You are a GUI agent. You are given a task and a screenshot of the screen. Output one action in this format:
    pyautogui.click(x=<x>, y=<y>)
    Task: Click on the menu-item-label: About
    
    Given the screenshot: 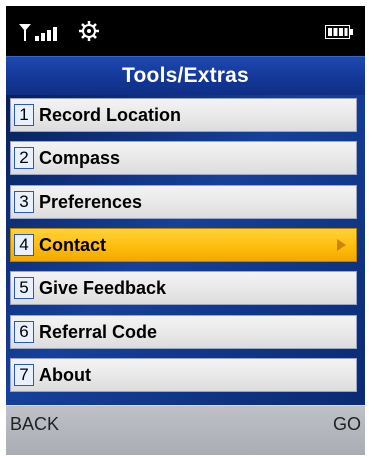 What is the action you would take?
    pyautogui.click(x=65, y=375)
    